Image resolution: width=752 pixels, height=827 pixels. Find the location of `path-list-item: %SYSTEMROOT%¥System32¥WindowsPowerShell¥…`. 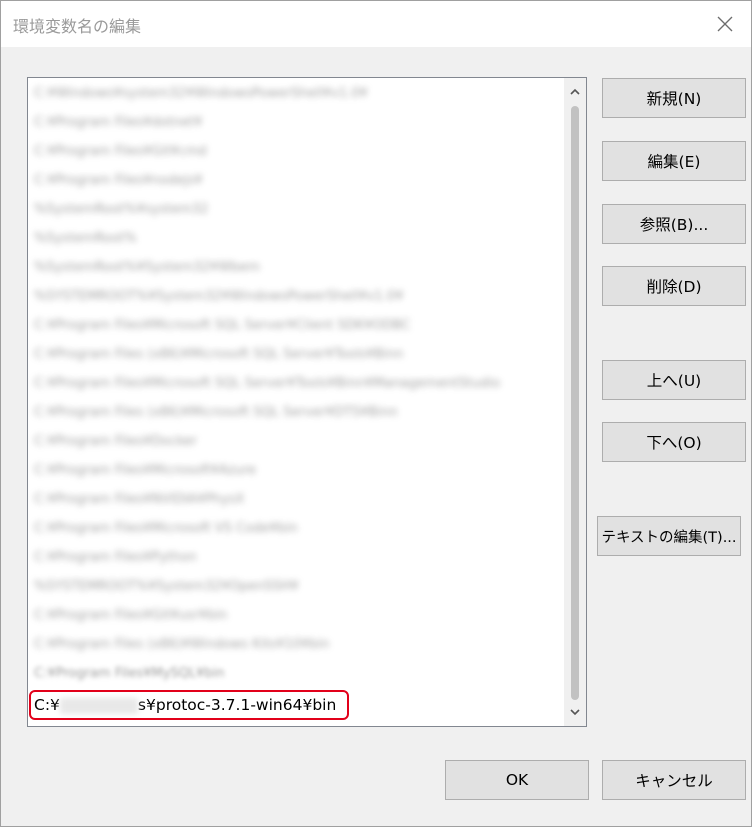

path-list-item: %SYSTEMROOT%¥System32¥WindowsPowerShell¥… is located at coordinates (218, 299).